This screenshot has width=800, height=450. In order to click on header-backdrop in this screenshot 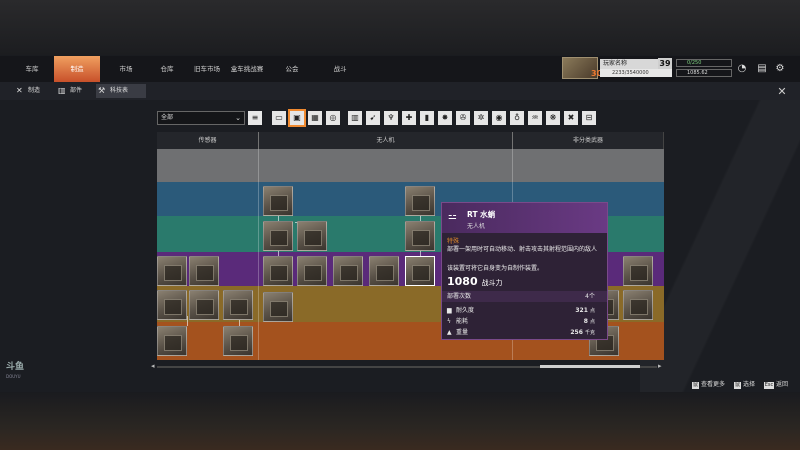, I will do `click(400, 27)`.